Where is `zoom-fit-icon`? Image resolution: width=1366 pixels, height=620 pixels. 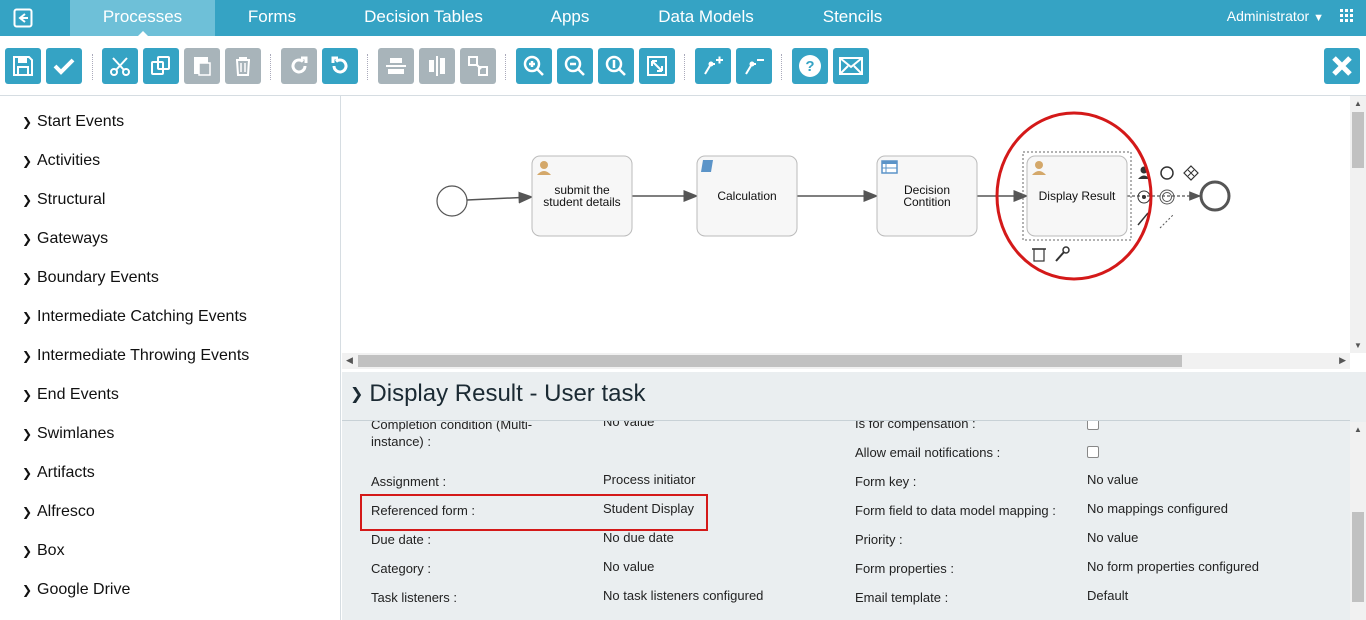
zoom-fit-icon is located at coordinates (657, 66).